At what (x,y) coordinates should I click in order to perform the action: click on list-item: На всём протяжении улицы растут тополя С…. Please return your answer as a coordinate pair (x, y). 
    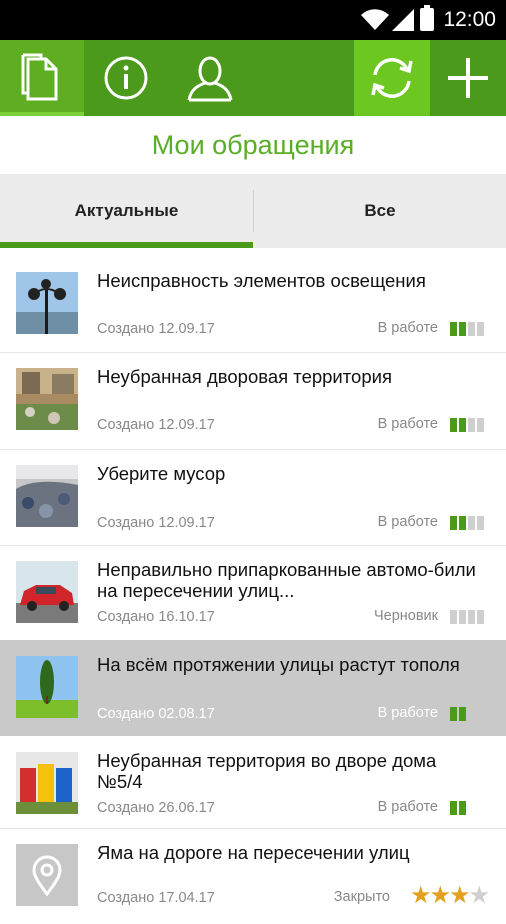
    Looking at the image, I should click on (253, 688).